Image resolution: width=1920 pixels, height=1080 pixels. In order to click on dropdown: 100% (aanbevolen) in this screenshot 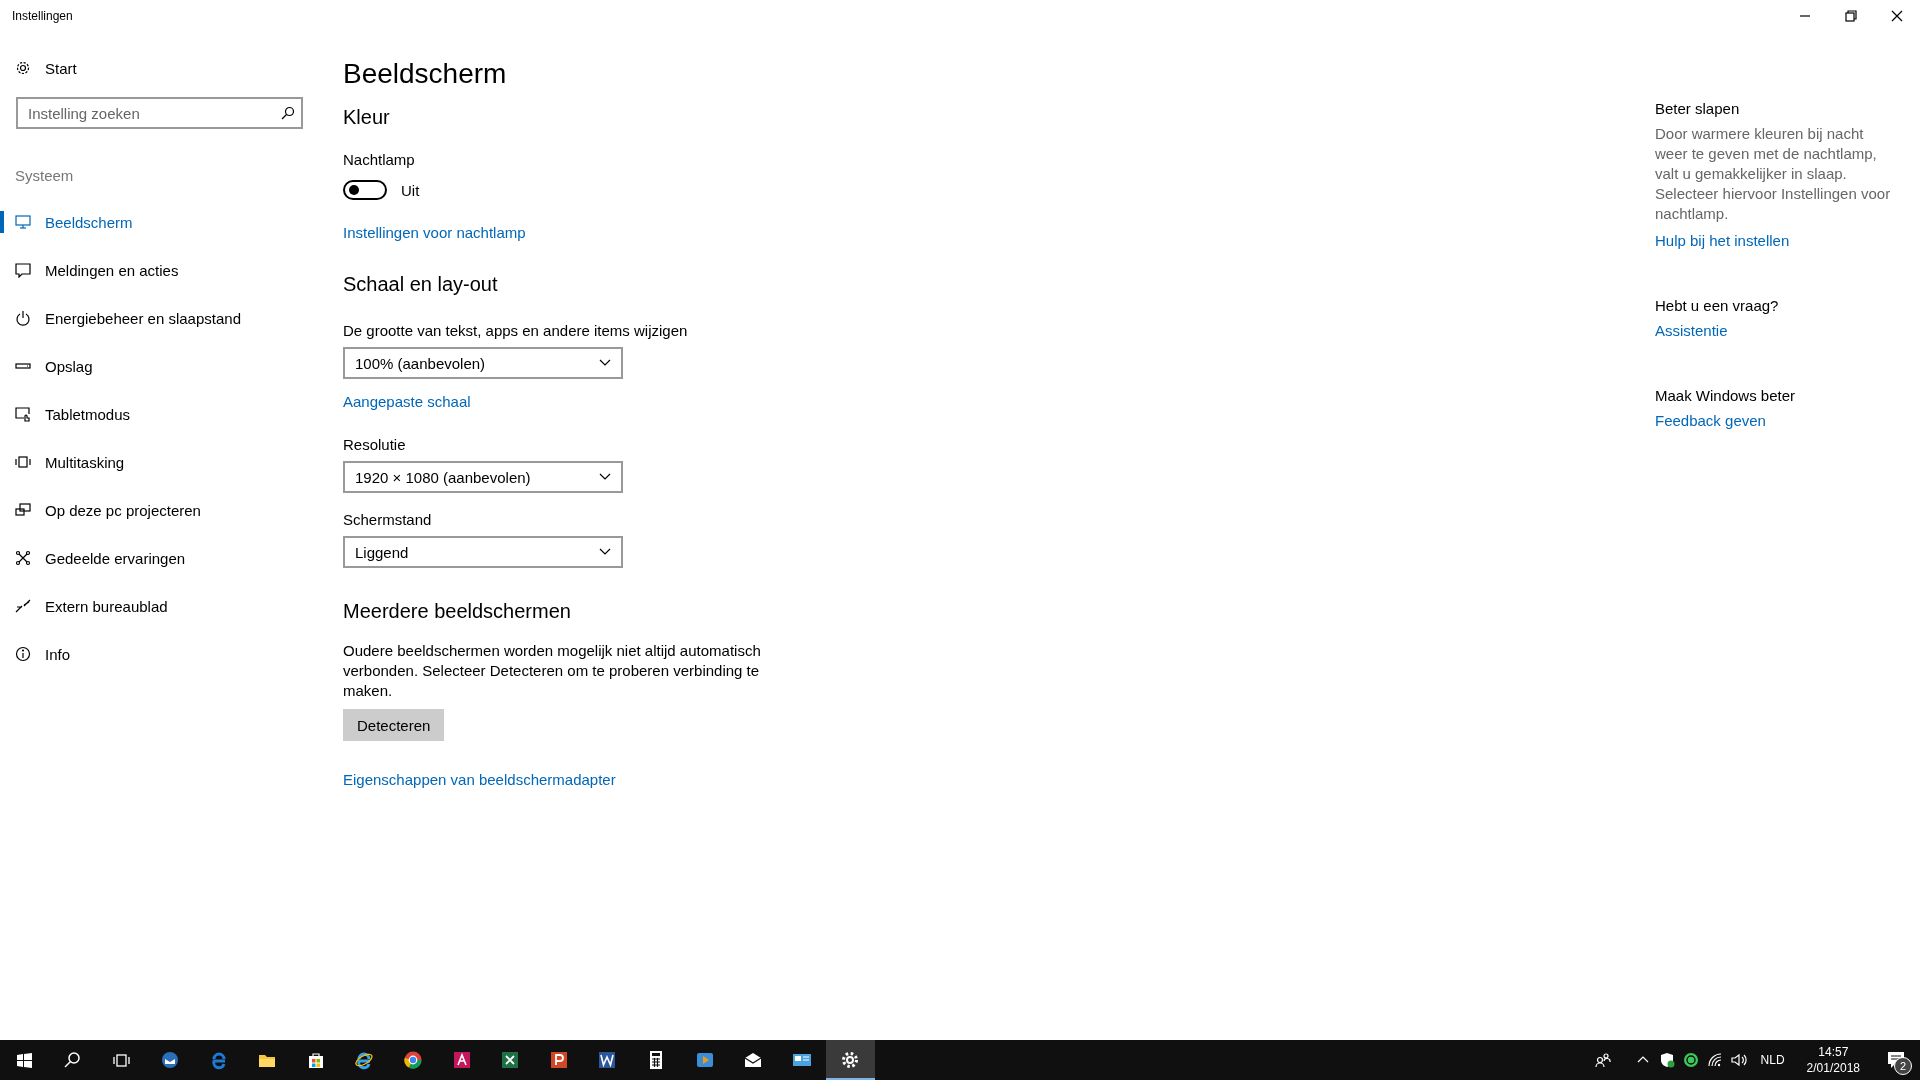, I will do `click(483, 363)`.